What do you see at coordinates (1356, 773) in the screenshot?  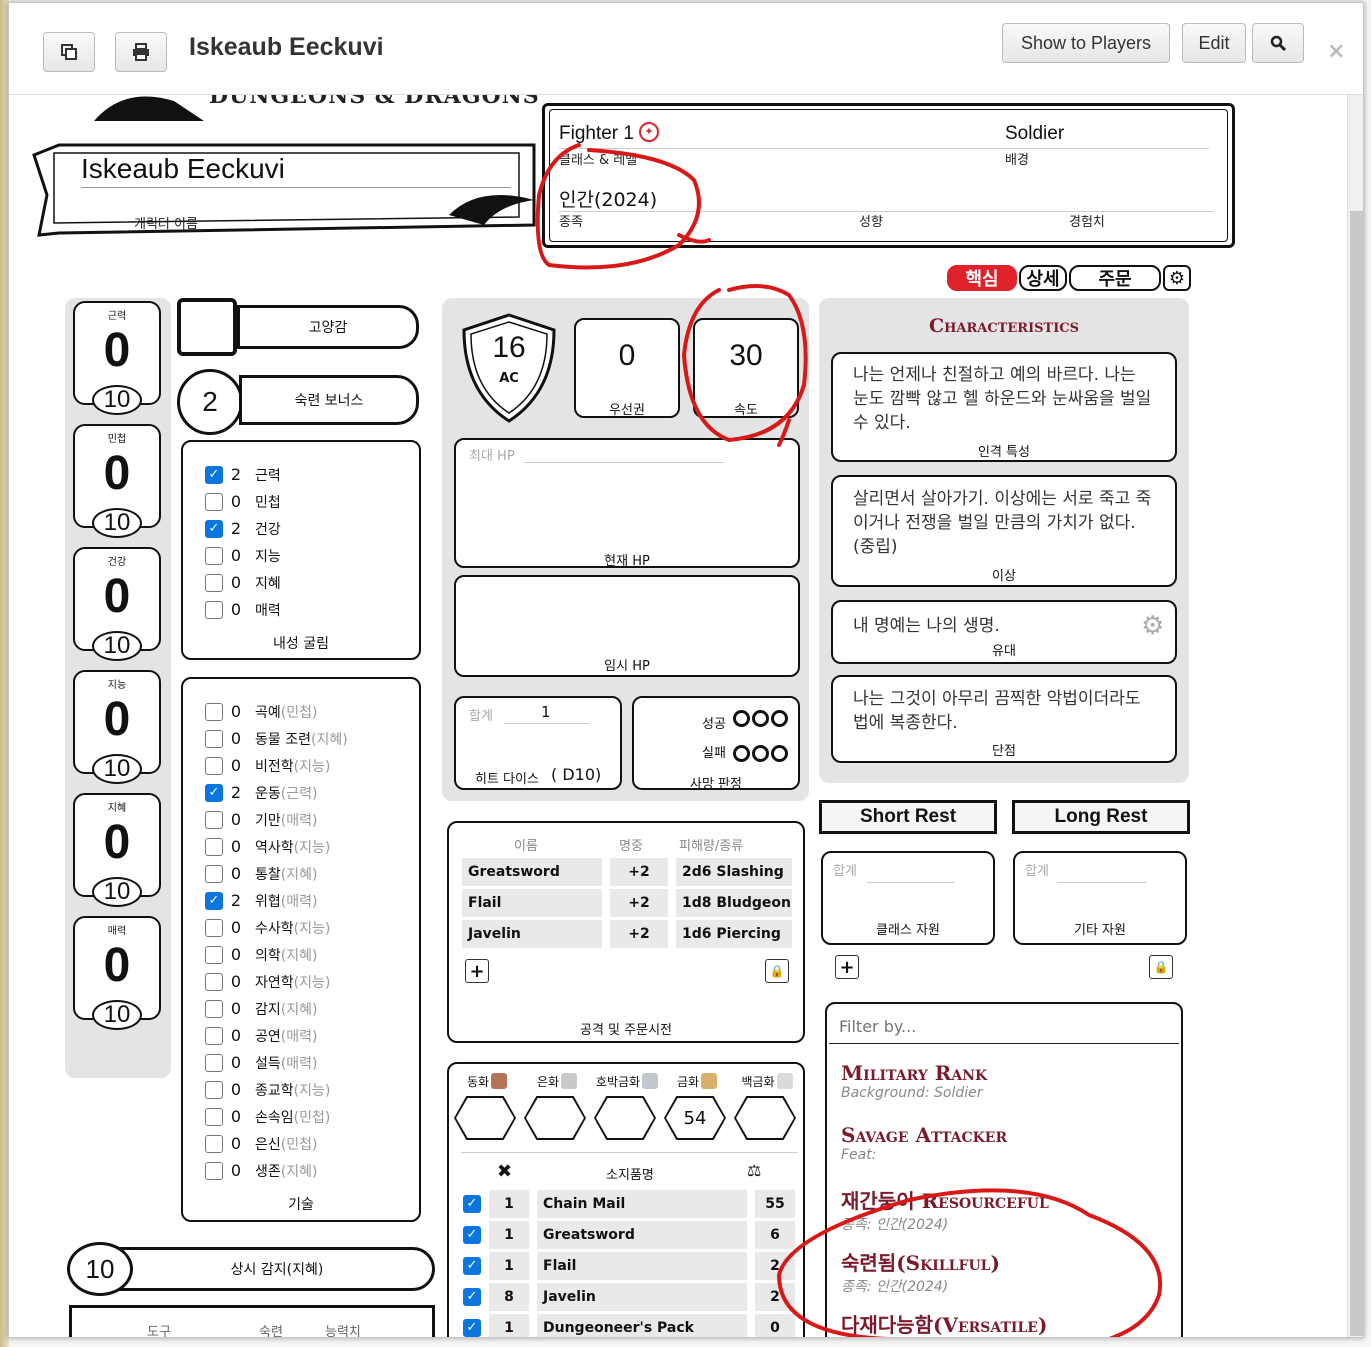 I see `scrollbar-thumb` at bounding box center [1356, 773].